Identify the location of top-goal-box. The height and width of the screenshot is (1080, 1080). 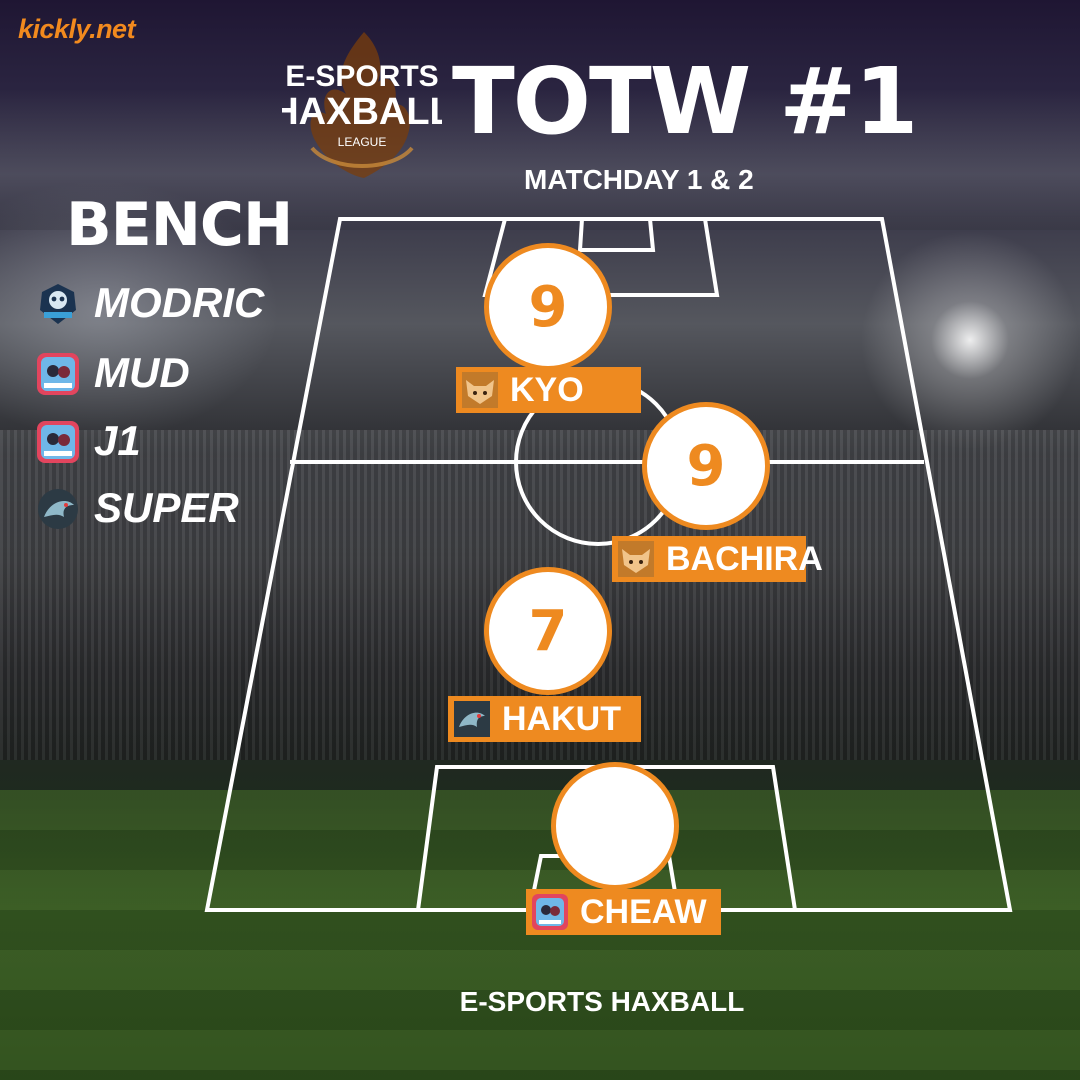
(616, 235).